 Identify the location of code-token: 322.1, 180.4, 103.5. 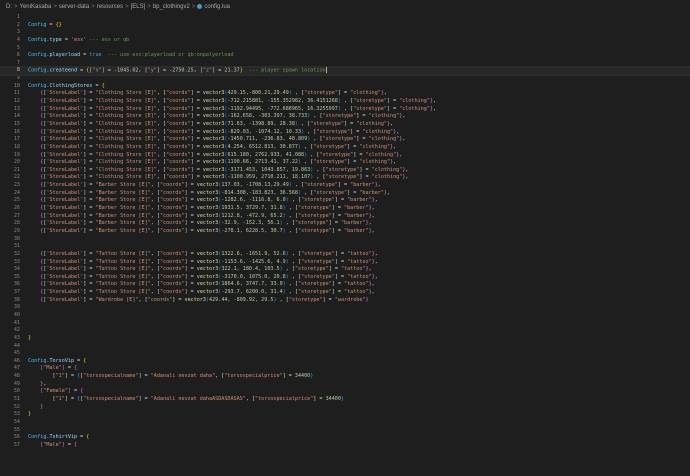
(250, 269).